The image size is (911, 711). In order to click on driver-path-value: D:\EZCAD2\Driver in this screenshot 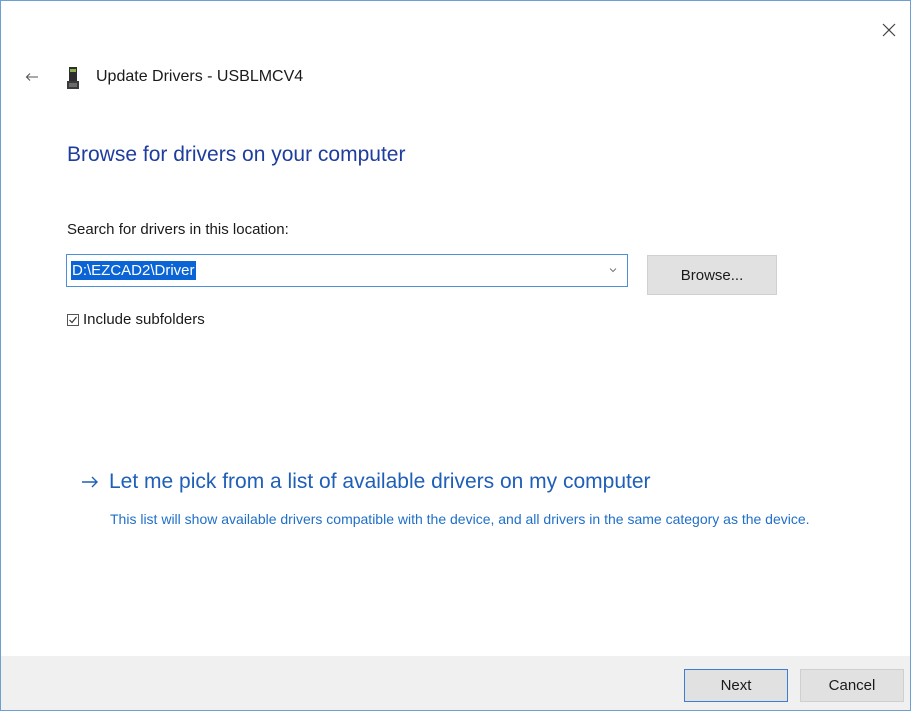, I will do `click(133, 270)`.